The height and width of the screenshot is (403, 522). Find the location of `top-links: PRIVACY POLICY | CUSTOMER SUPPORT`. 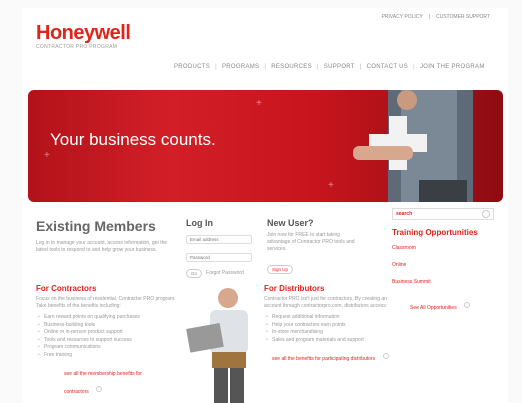

top-links: PRIVACY POLICY | CUSTOMER SUPPORT is located at coordinates (435, 17).